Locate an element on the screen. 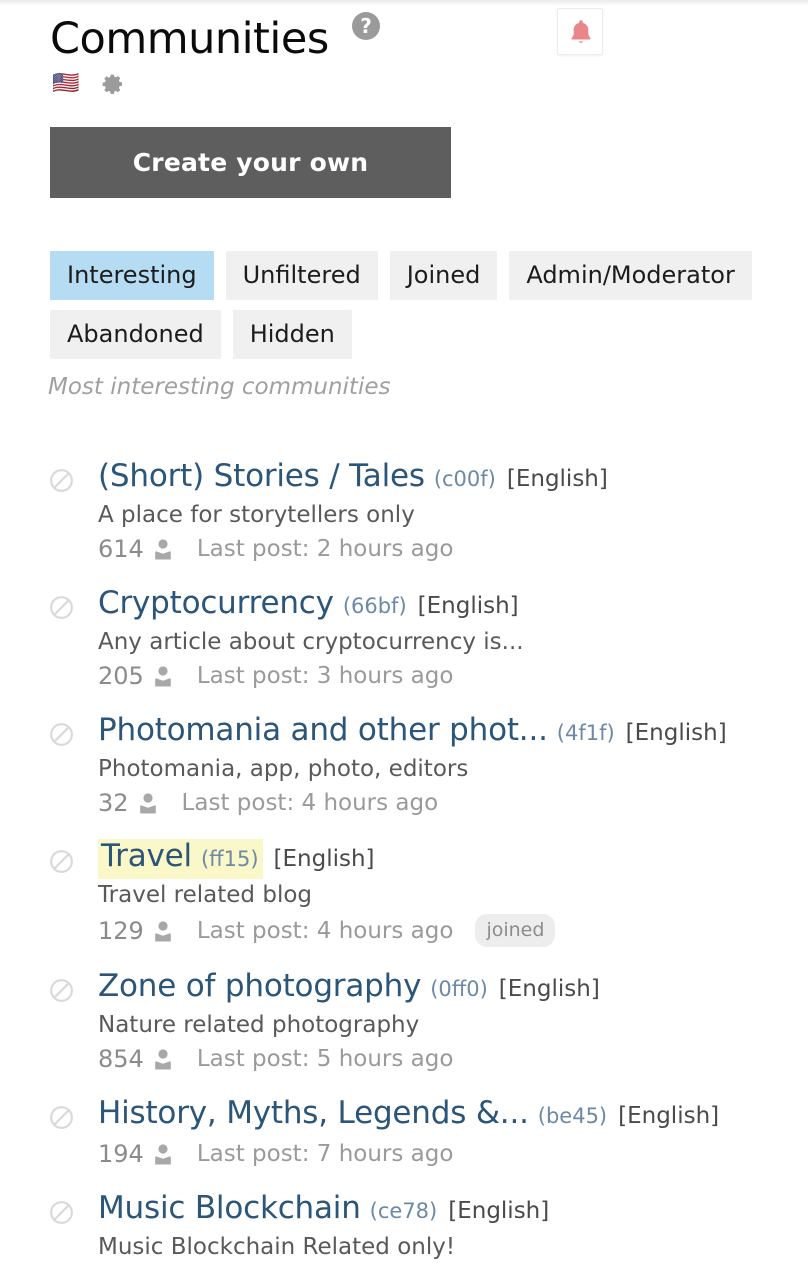  settings-gear-icon is located at coordinates (113, 84).